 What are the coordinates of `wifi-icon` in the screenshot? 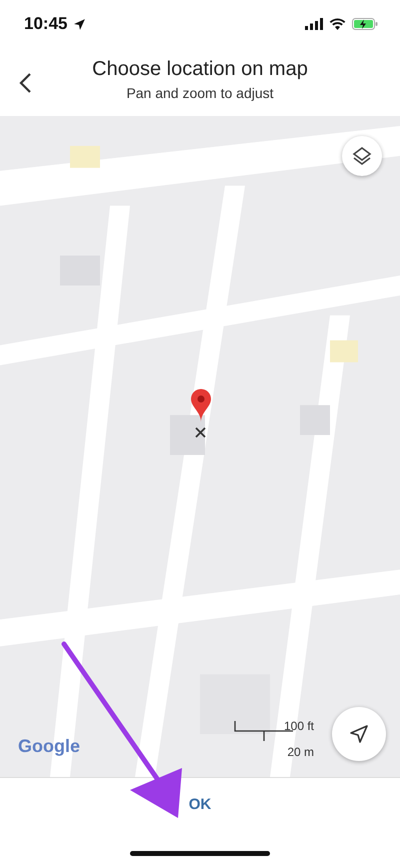 It's located at (337, 24).